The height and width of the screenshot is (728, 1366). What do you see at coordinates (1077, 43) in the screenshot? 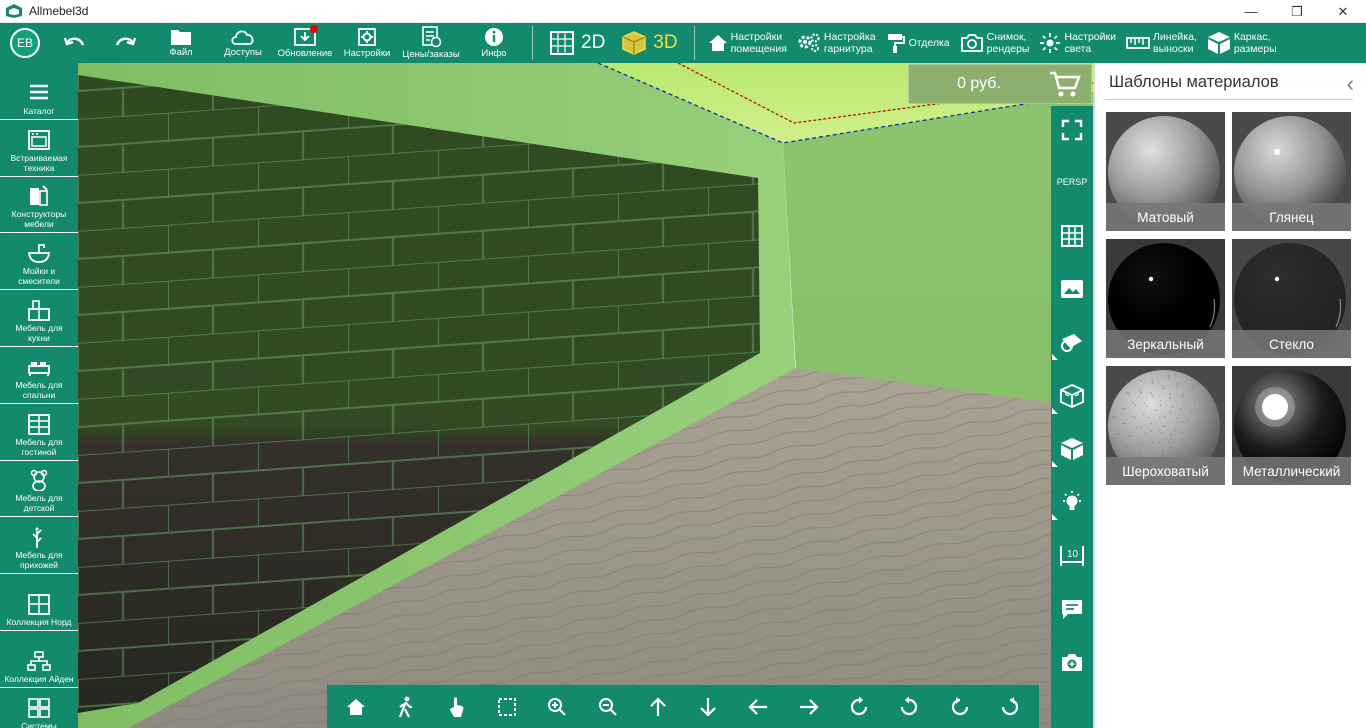
I see `light-settings-button: Настройки света` at bounding box center [1077, 43].